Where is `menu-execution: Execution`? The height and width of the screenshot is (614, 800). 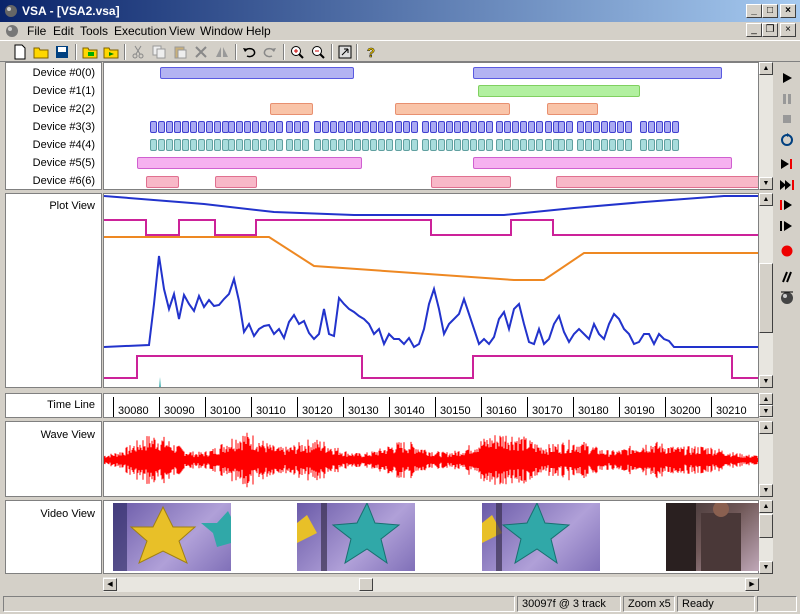
menu-execution: Execution is located at coordinates (140, 31).